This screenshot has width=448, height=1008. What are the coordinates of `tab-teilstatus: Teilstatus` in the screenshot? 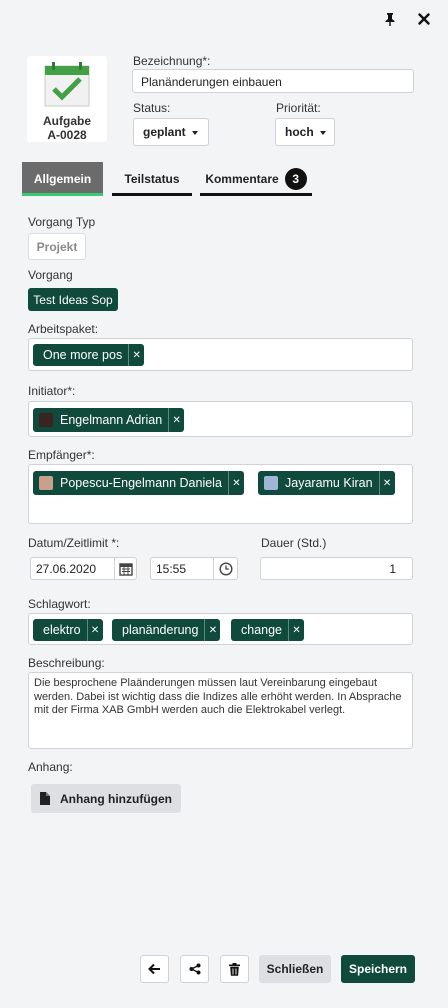 It's located at (152, 179).